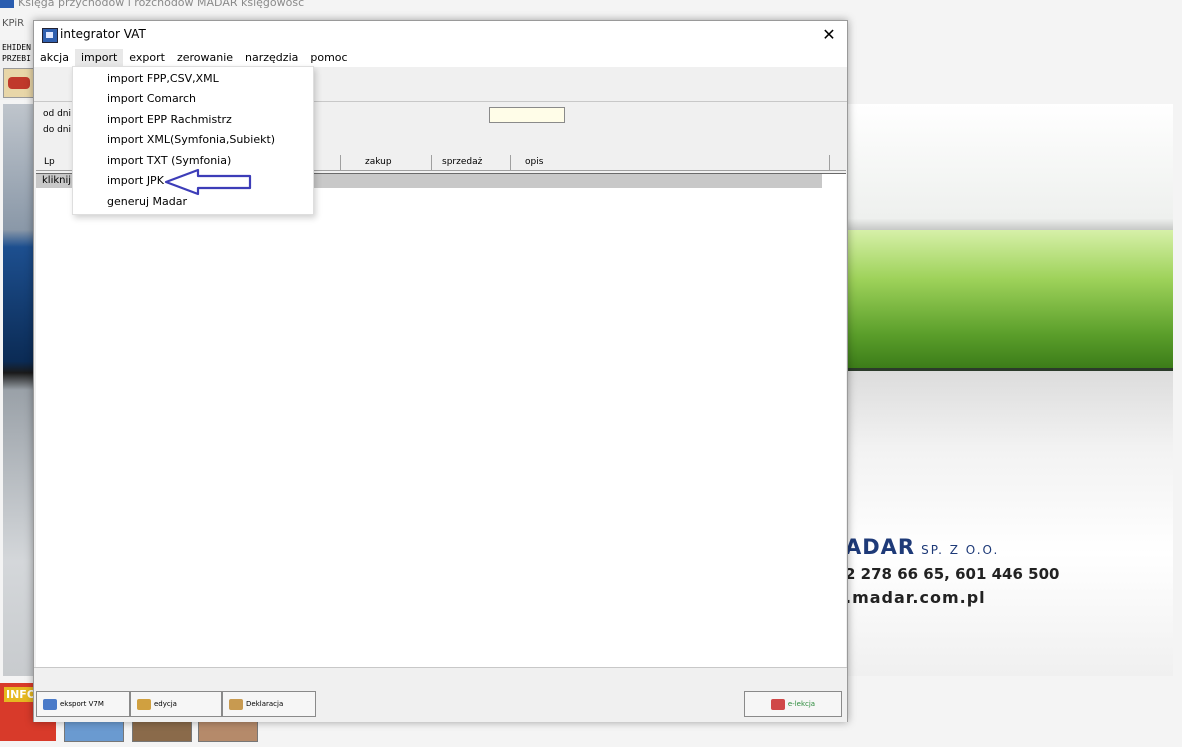  What do you see at coordinates (165, 704) in the screenshot?
I see `edycja-label: edycja` at bounding box center [165, 704].